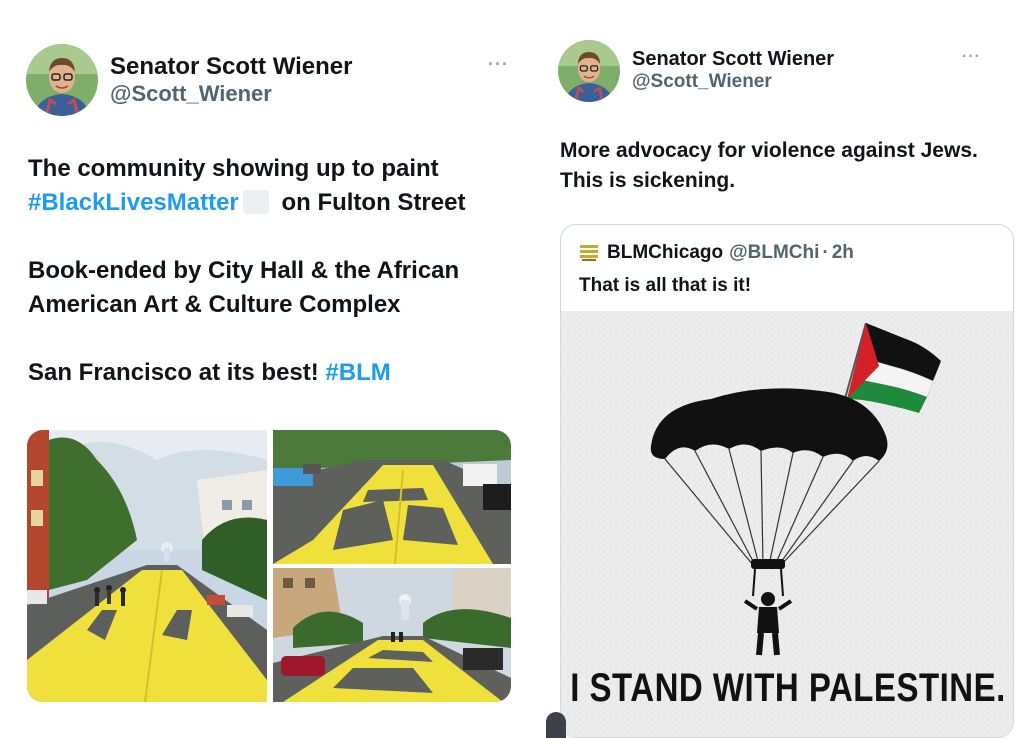 The width and height of the screenshot is (1024, 738). I want to click on quoted-tweet-text: That is all that is it!, so click(665, 285).